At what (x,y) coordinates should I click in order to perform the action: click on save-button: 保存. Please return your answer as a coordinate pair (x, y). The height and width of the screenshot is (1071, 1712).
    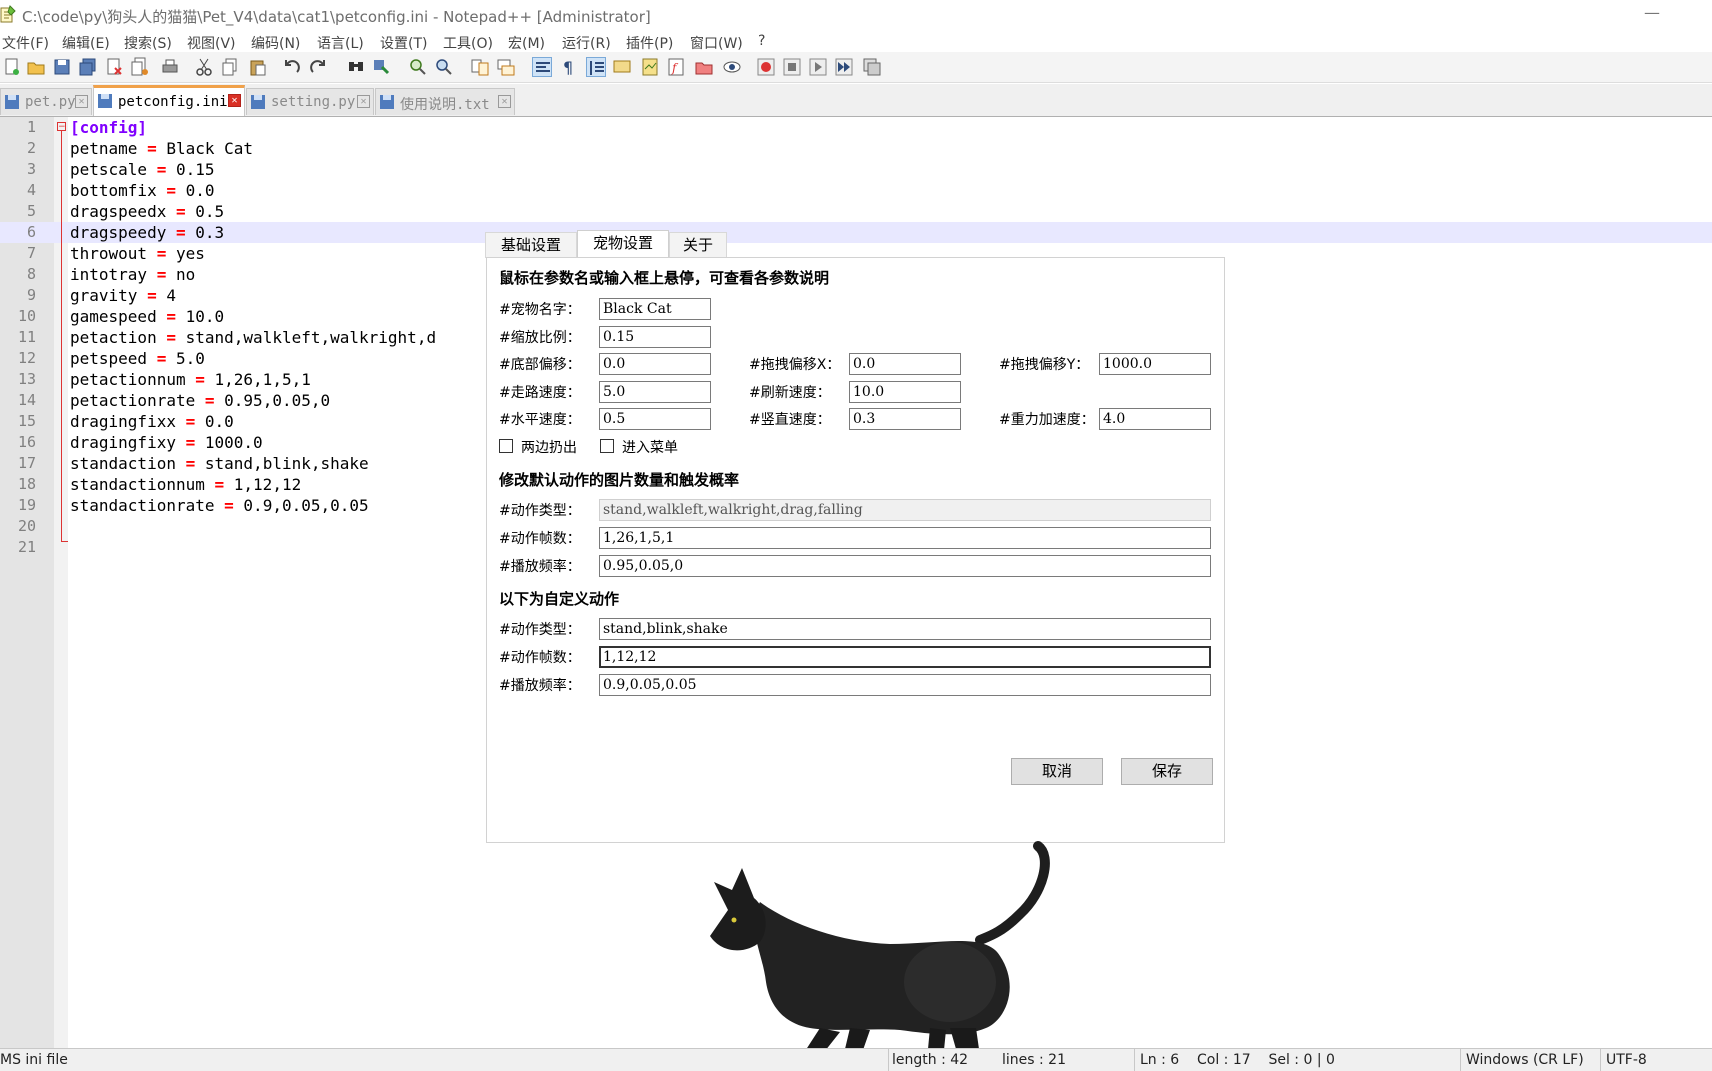
    Looking at the image, I should click on (1167, 771).